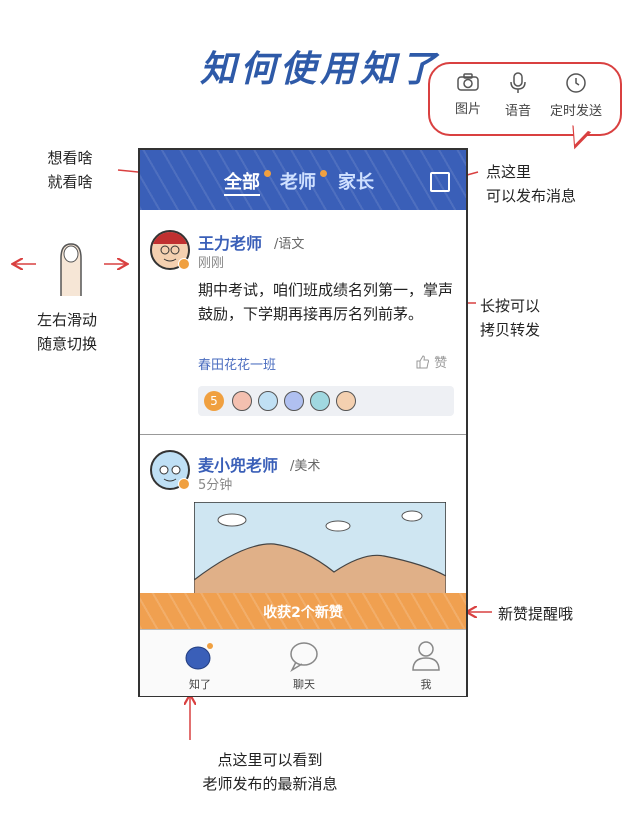 The width and height of the screenshot is (640, 823). I want to click on person-icon, so click(426, 656).